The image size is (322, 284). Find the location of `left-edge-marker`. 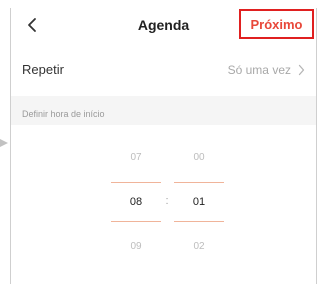

left-edge-marker is located at coordinates (4, 143).